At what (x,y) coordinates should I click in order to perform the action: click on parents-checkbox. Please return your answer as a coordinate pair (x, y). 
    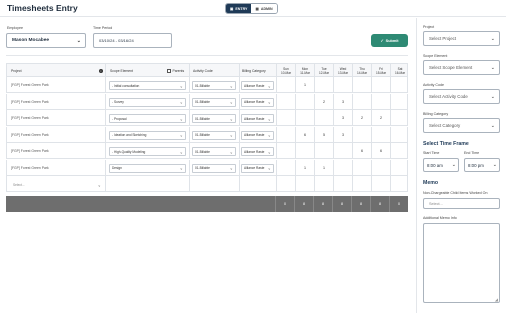
    Looking at the image, I should click on (169, 71).